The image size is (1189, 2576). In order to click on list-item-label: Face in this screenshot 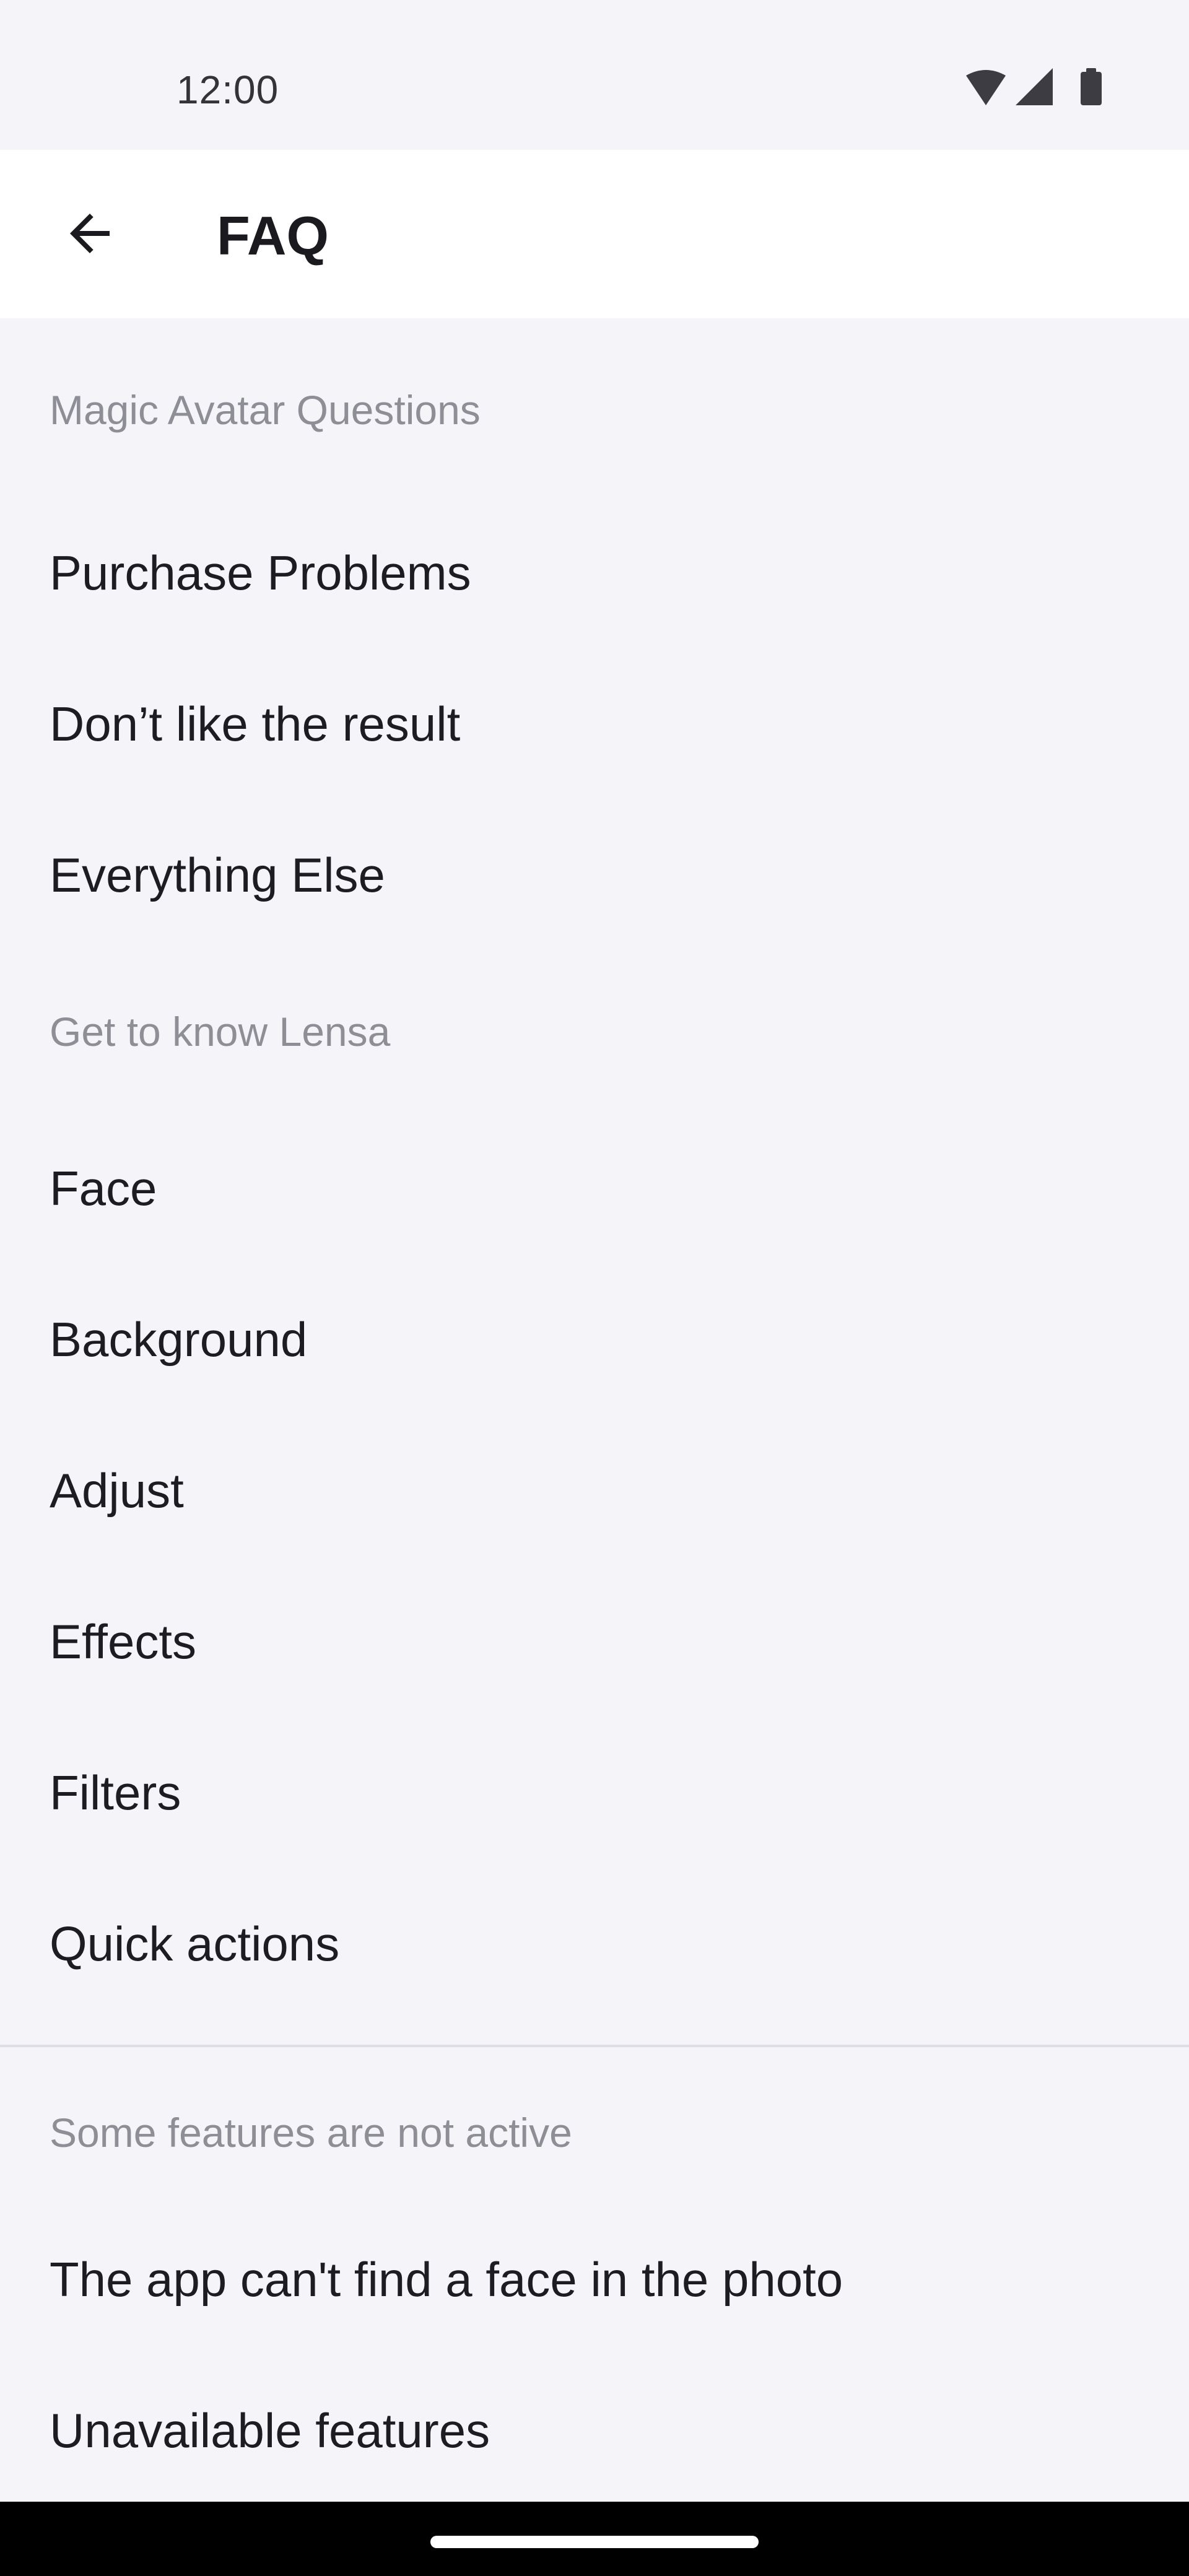, I will do `click(103, 1188)`.